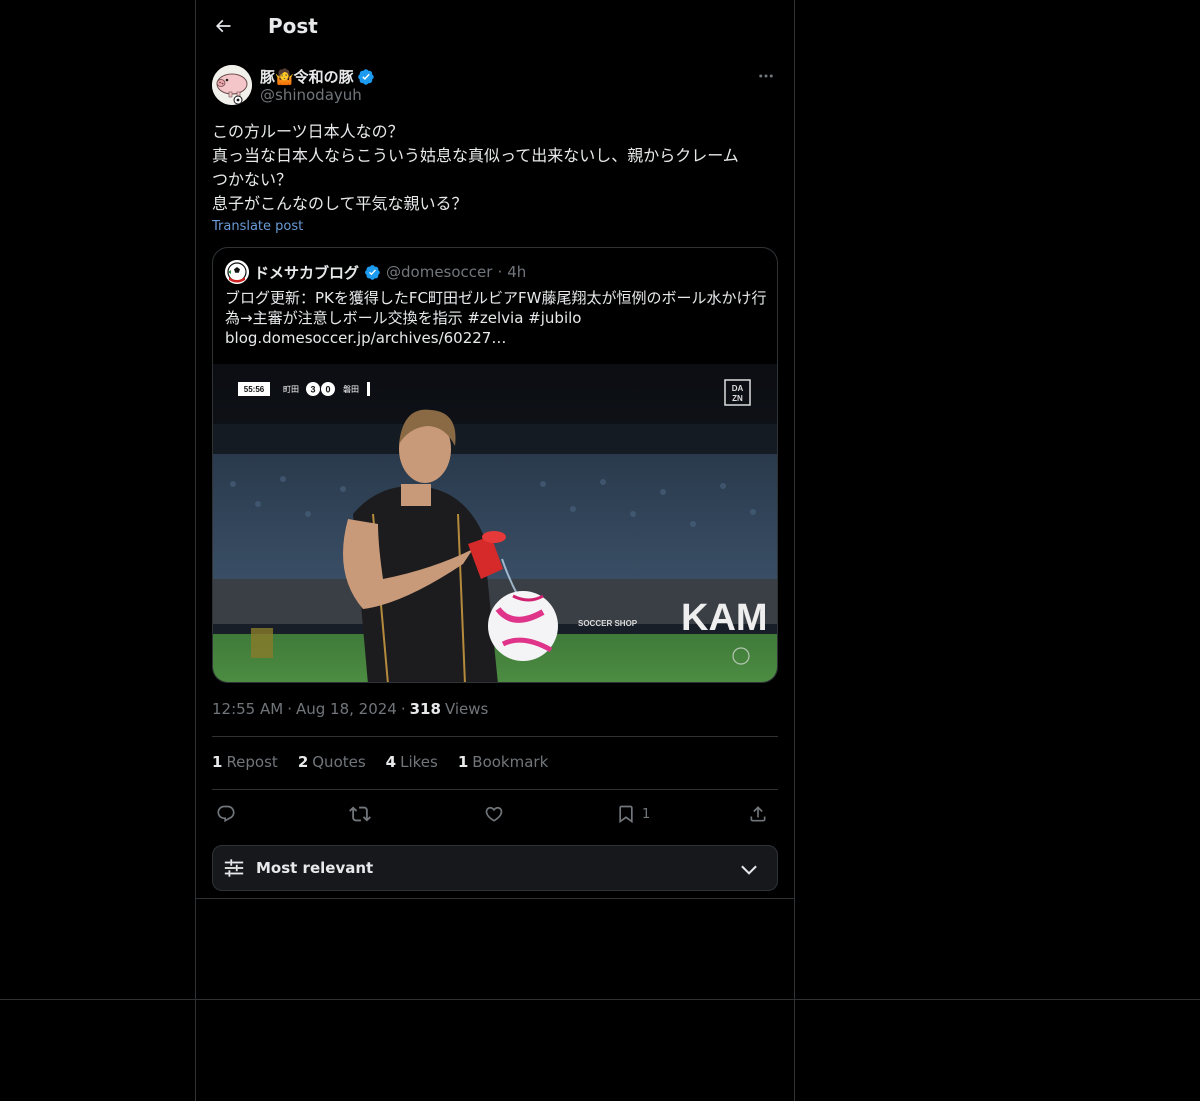 The height and width of the screenshot is (1101, 1200). I want to click on reposts-label: Repost, so click(252, 762).